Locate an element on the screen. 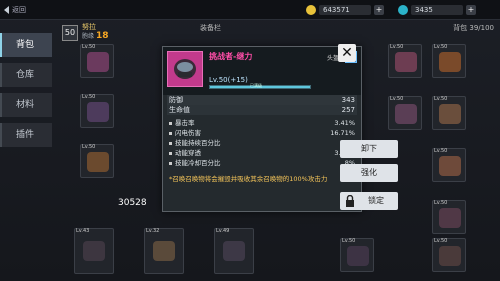 This screenshot has width=500, height=281. power-box: 30528 is located at coordinates (126, 201).